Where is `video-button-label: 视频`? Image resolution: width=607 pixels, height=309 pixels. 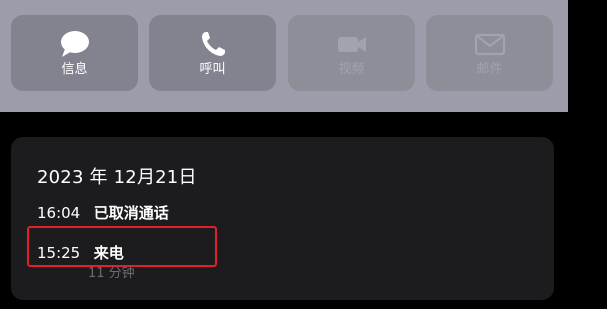
video-button-label: 视频 is located at coordinates (351, 69).